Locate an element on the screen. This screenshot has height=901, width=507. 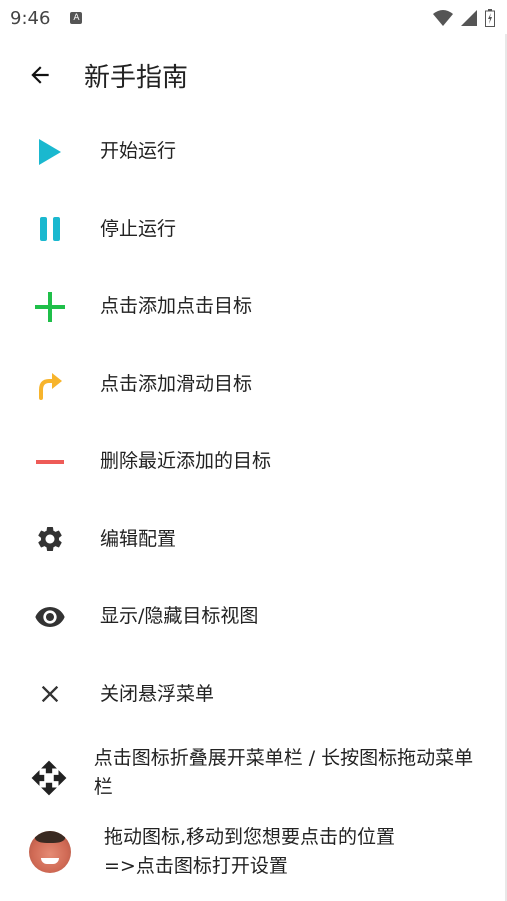
status-time: 9:46 is located at coordinates (30, 18).